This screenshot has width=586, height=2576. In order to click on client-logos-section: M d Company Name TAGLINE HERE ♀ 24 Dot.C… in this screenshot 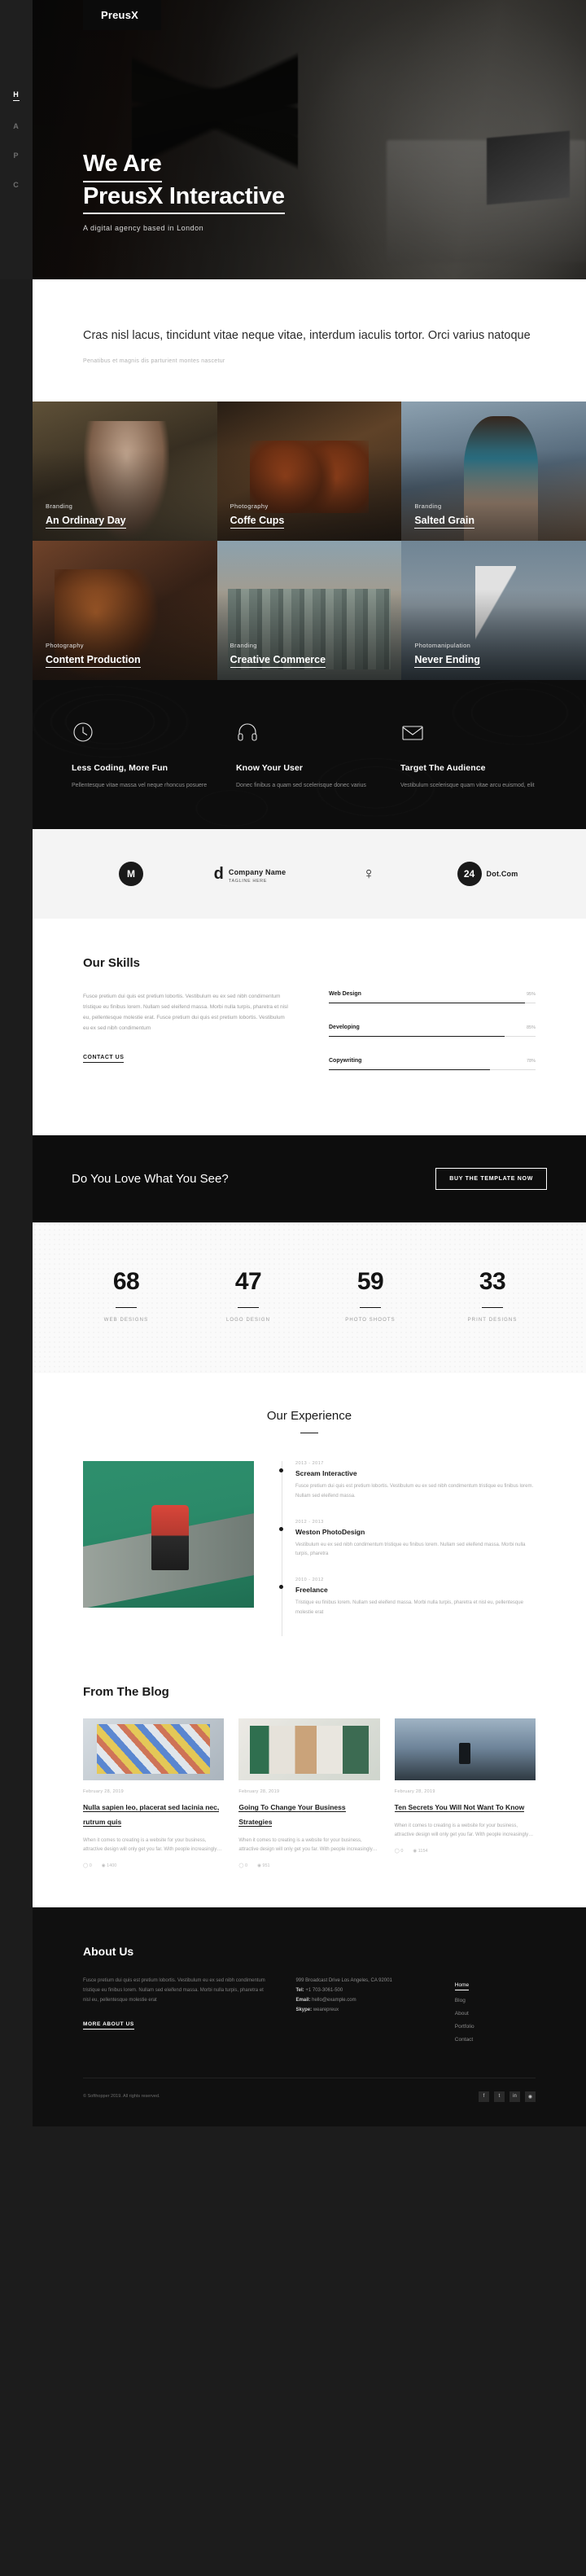, I will do `click(310, 874)`.